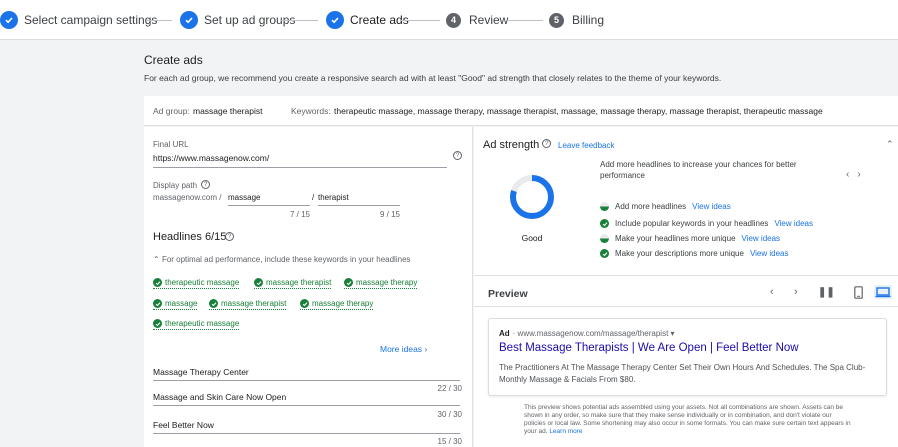  I want to click on suggestion-item: Add more headlines View ideas, so click(665, 206).